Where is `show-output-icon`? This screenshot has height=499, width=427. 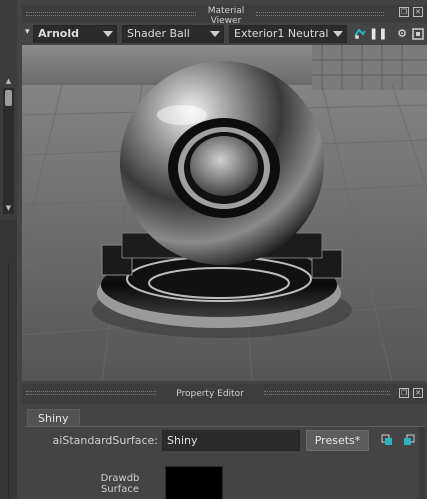
show-output-icon is located at coordinates (409, 440).